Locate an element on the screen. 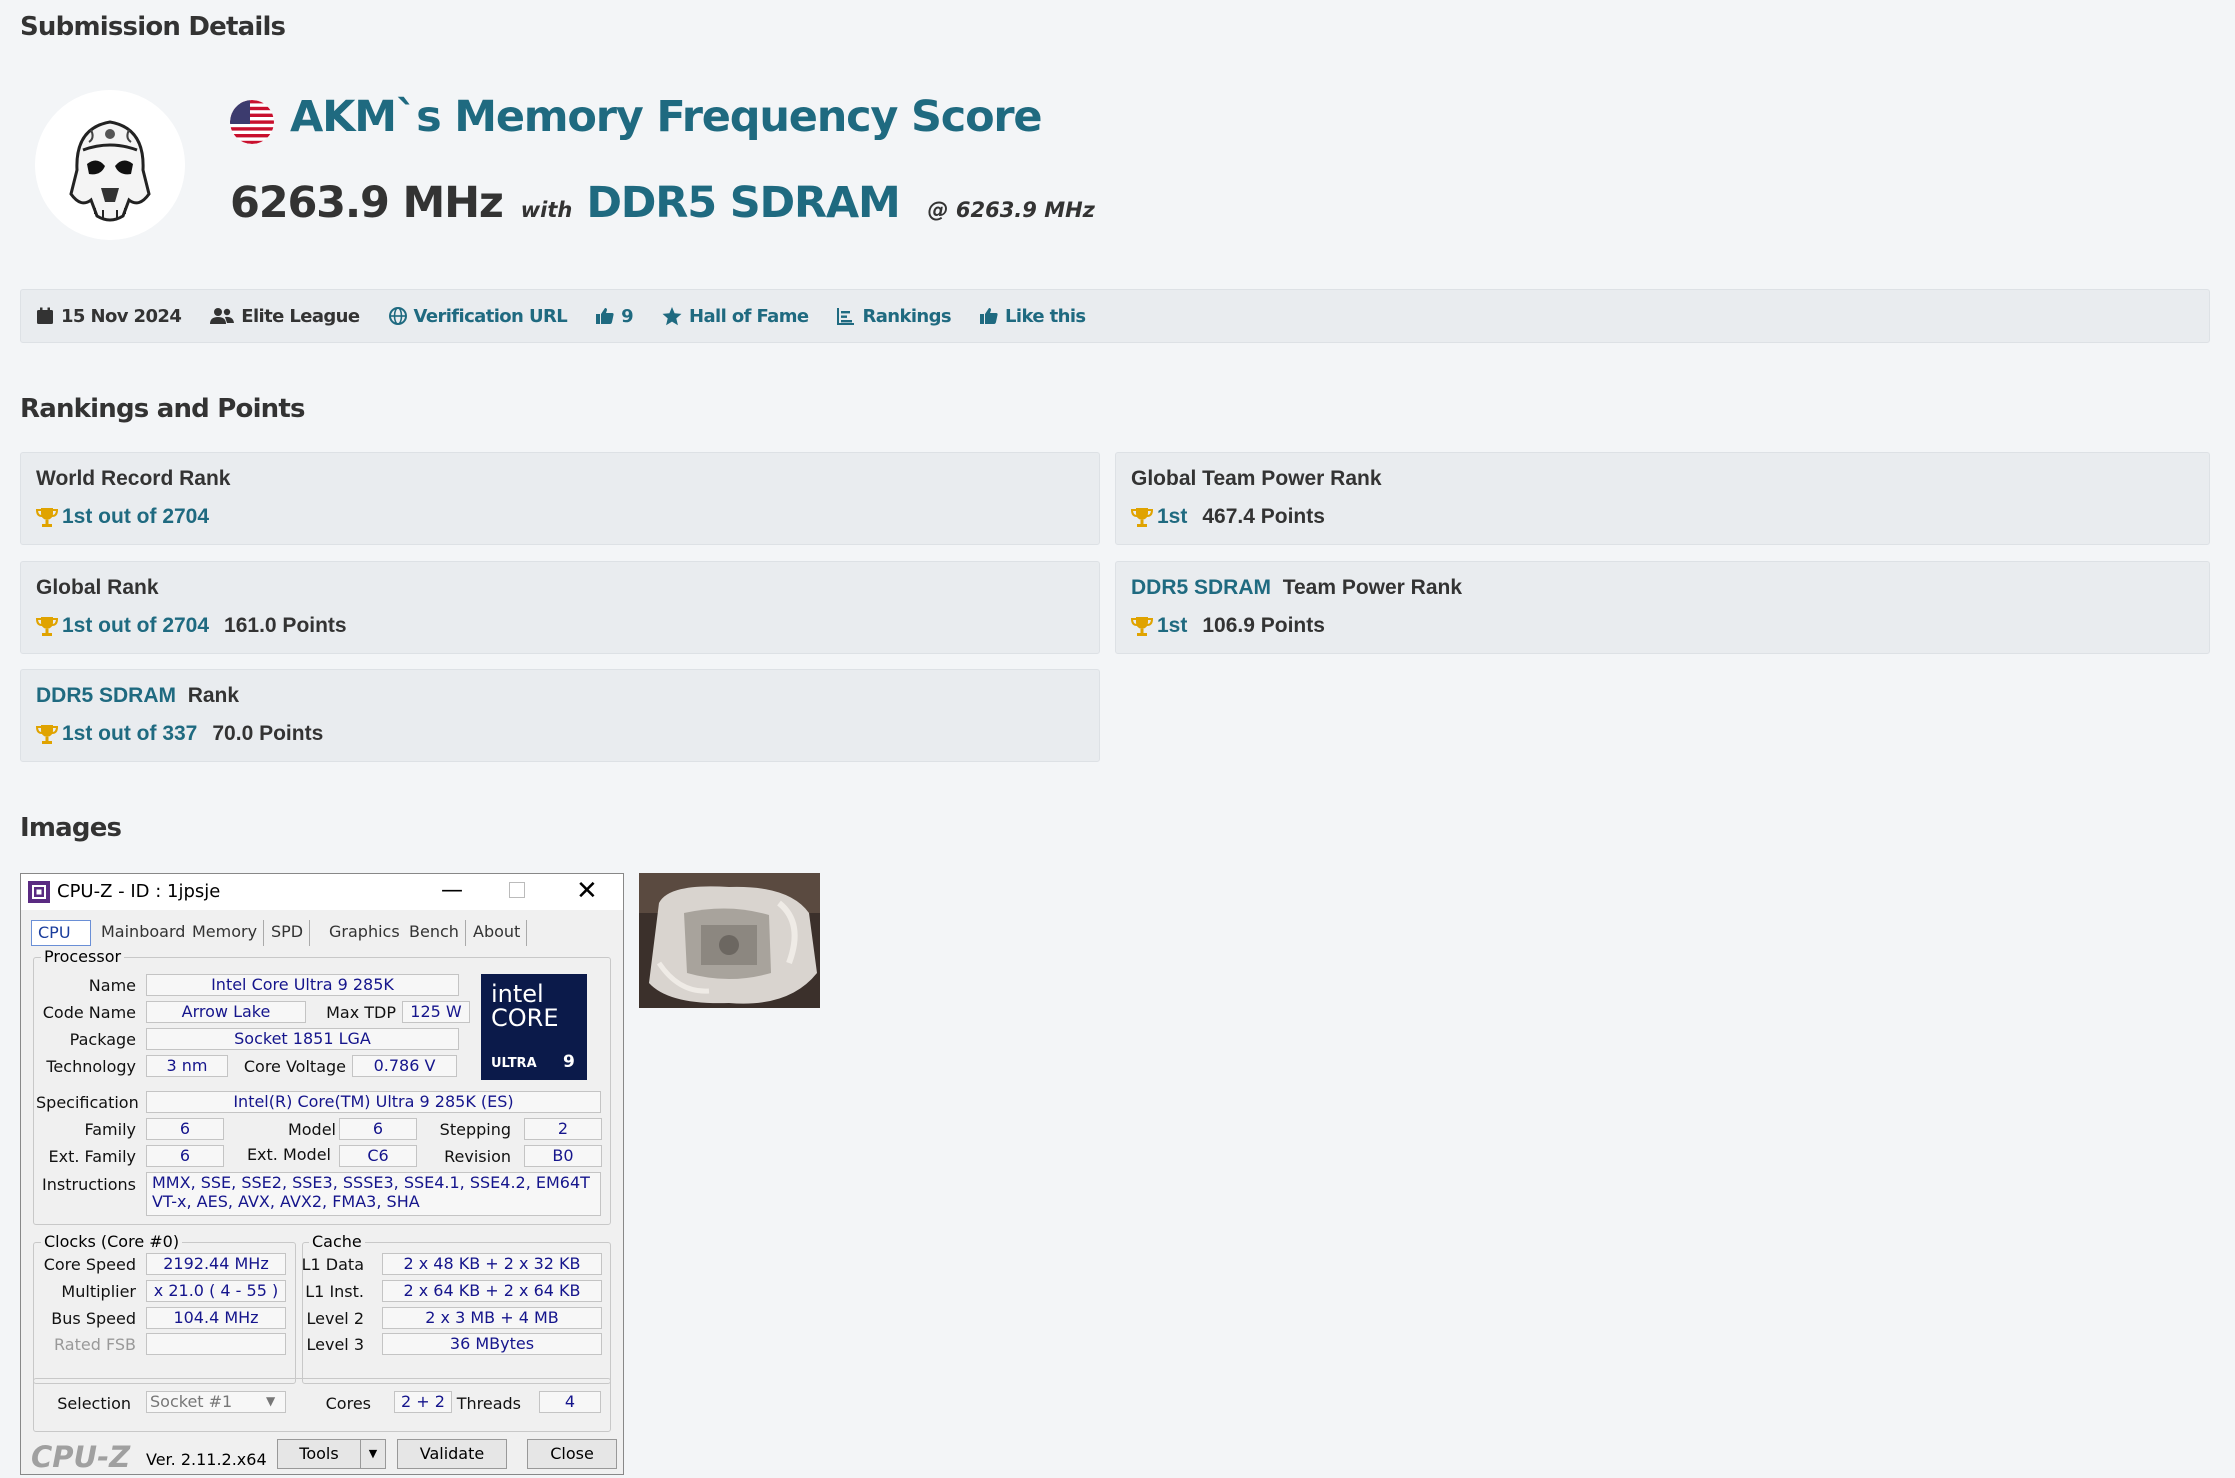 The image size is (2235, 1478). tools-dropdown-icon: ▼ is located at coordinates (373, 1454).